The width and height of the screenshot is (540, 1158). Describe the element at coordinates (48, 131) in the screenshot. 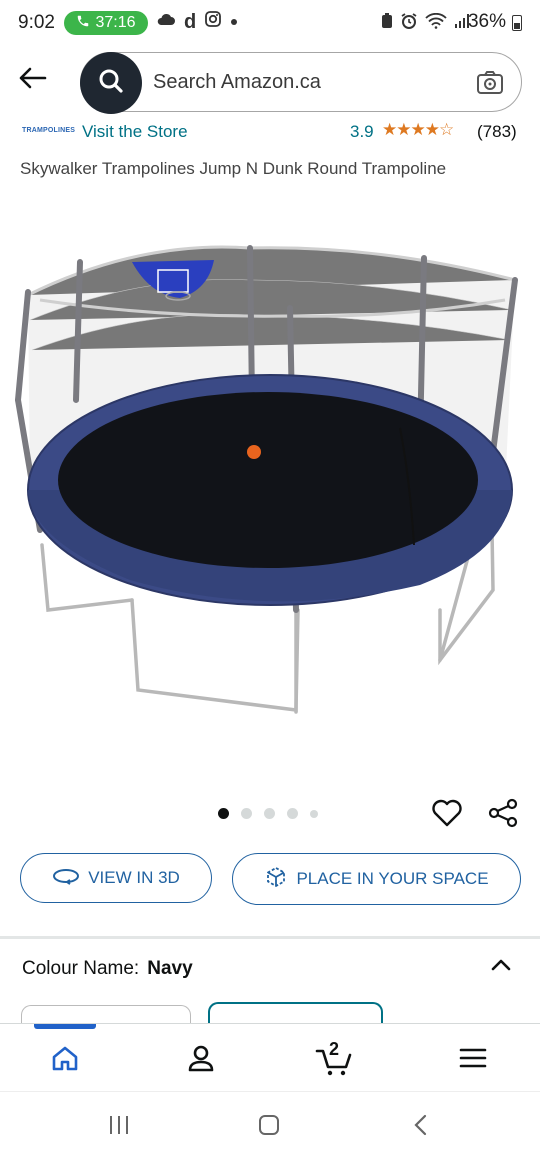

I see `brand-logo: TRAMPOLINES` at that location.